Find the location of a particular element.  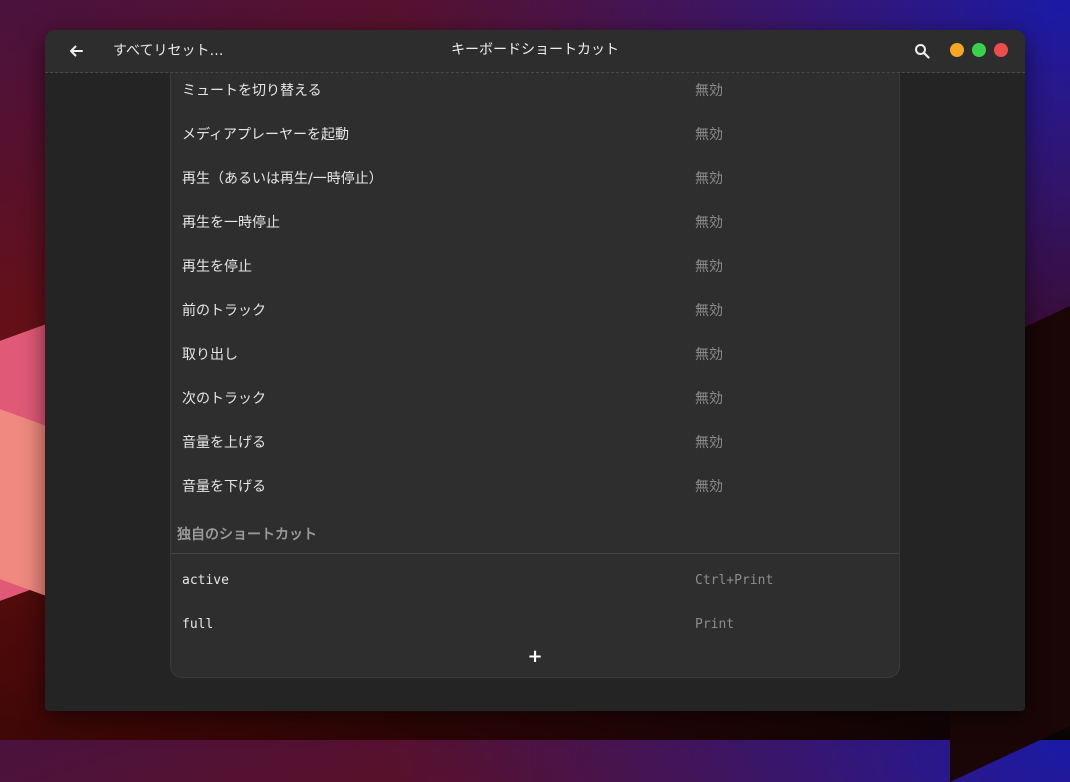

custom-shortcuts-heading: 独自のショートカット is located at coordinates (247, 535).